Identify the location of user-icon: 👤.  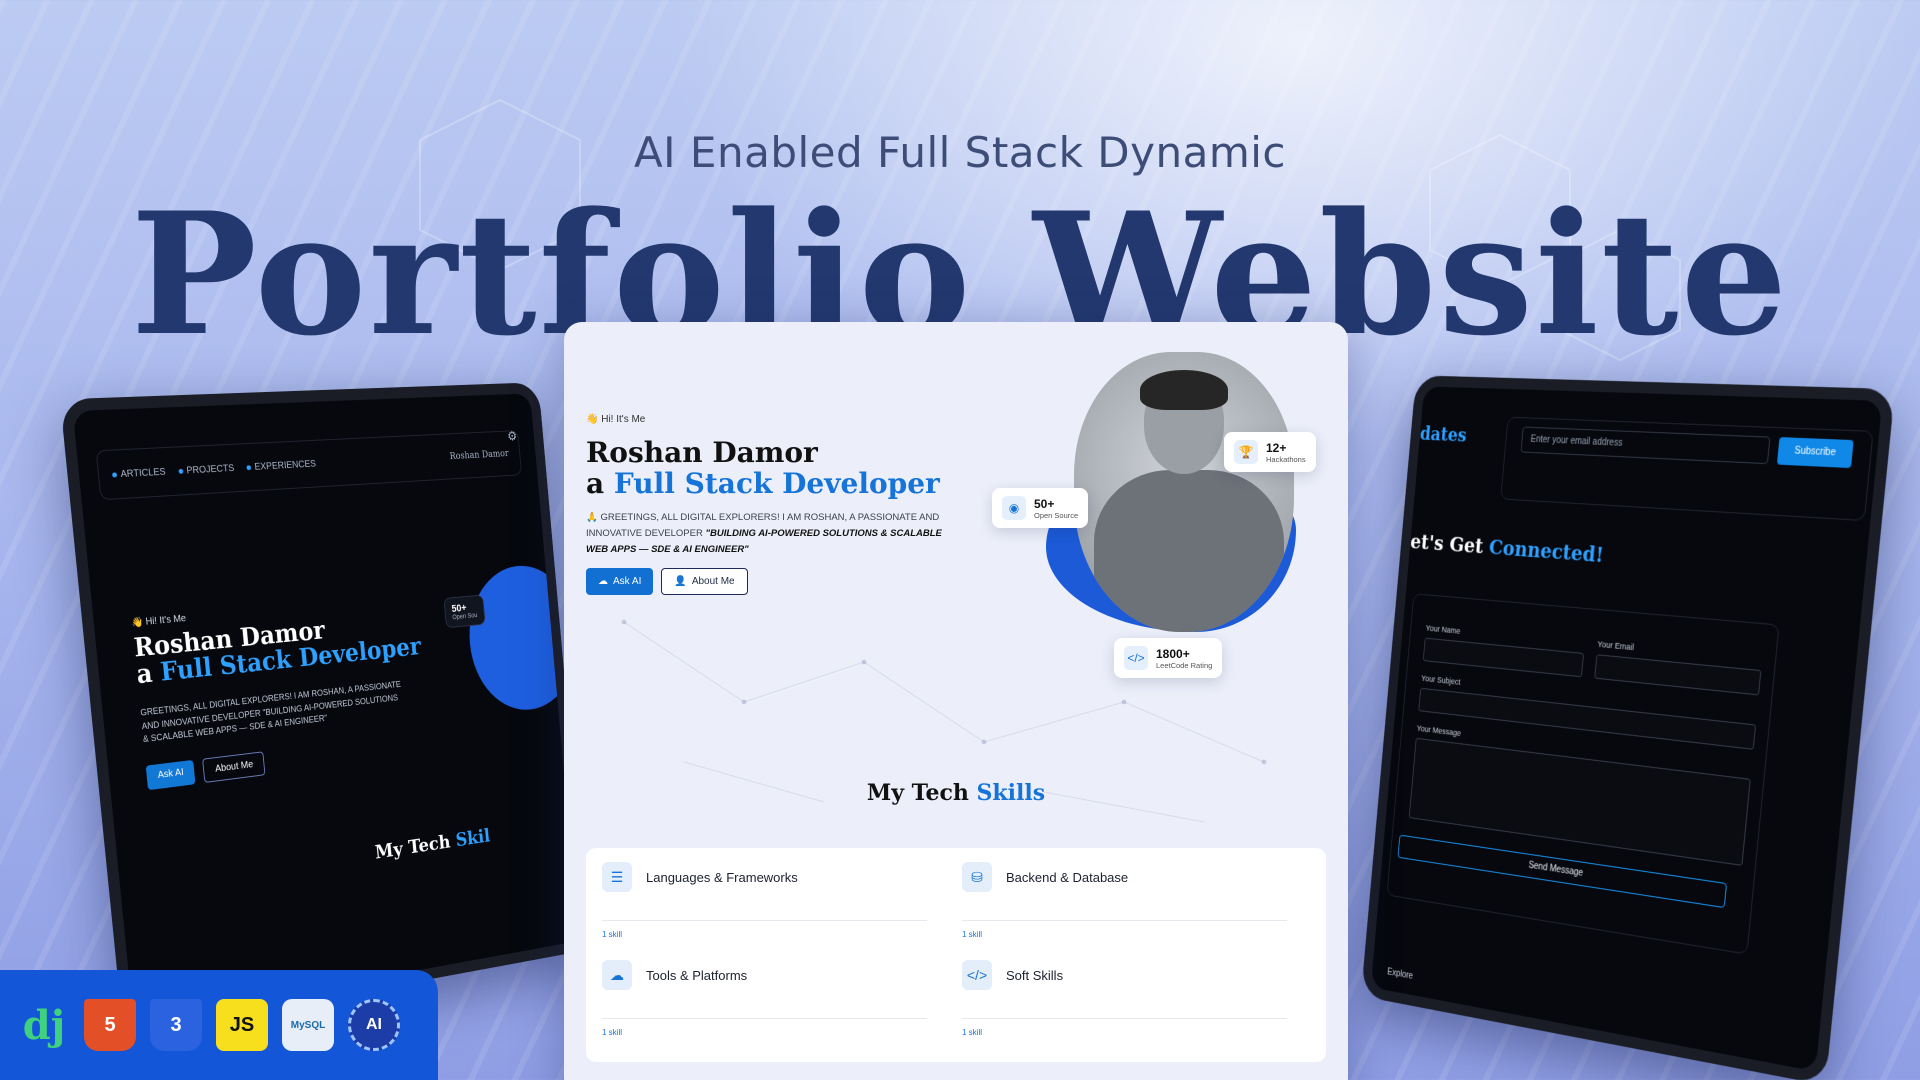
(680, 581).